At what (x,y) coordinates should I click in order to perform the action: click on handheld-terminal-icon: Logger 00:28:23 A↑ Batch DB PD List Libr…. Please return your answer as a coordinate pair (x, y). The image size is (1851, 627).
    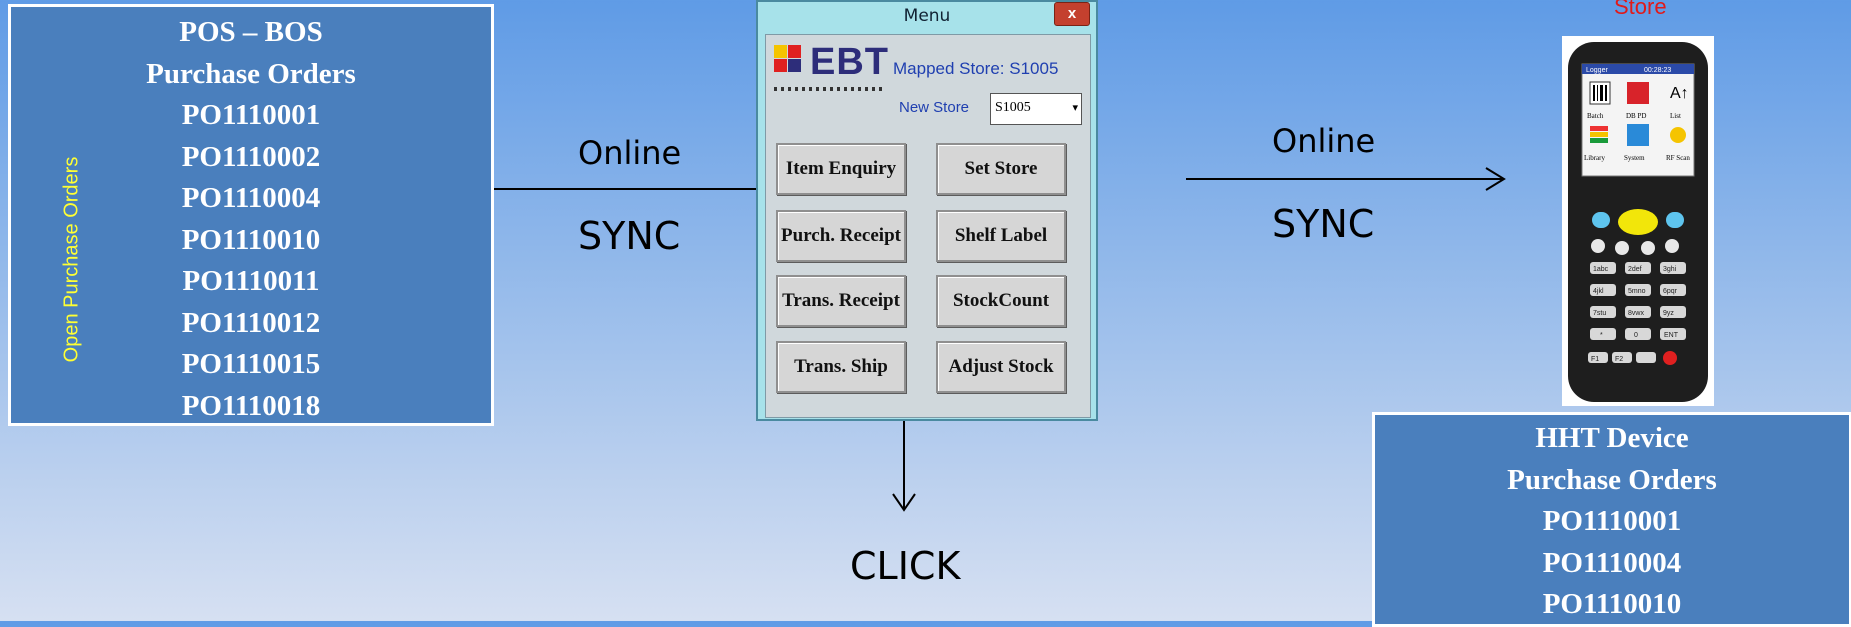
    Looking at the image, I should click on (1638, 221).